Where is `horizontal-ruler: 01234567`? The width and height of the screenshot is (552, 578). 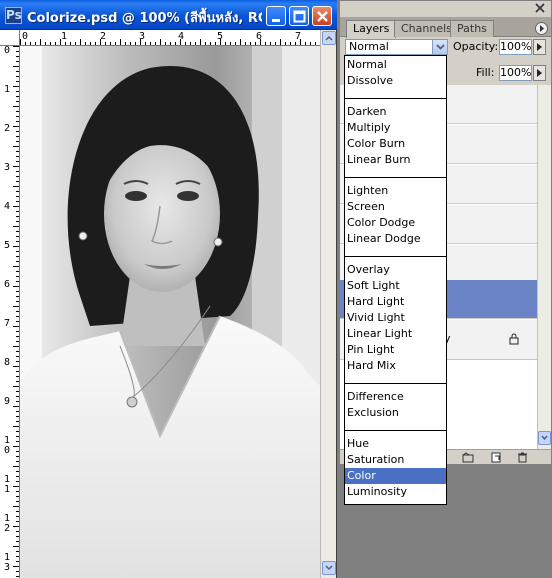
horizontal-ruler: 01234567 is located at coordinates (170, 38).